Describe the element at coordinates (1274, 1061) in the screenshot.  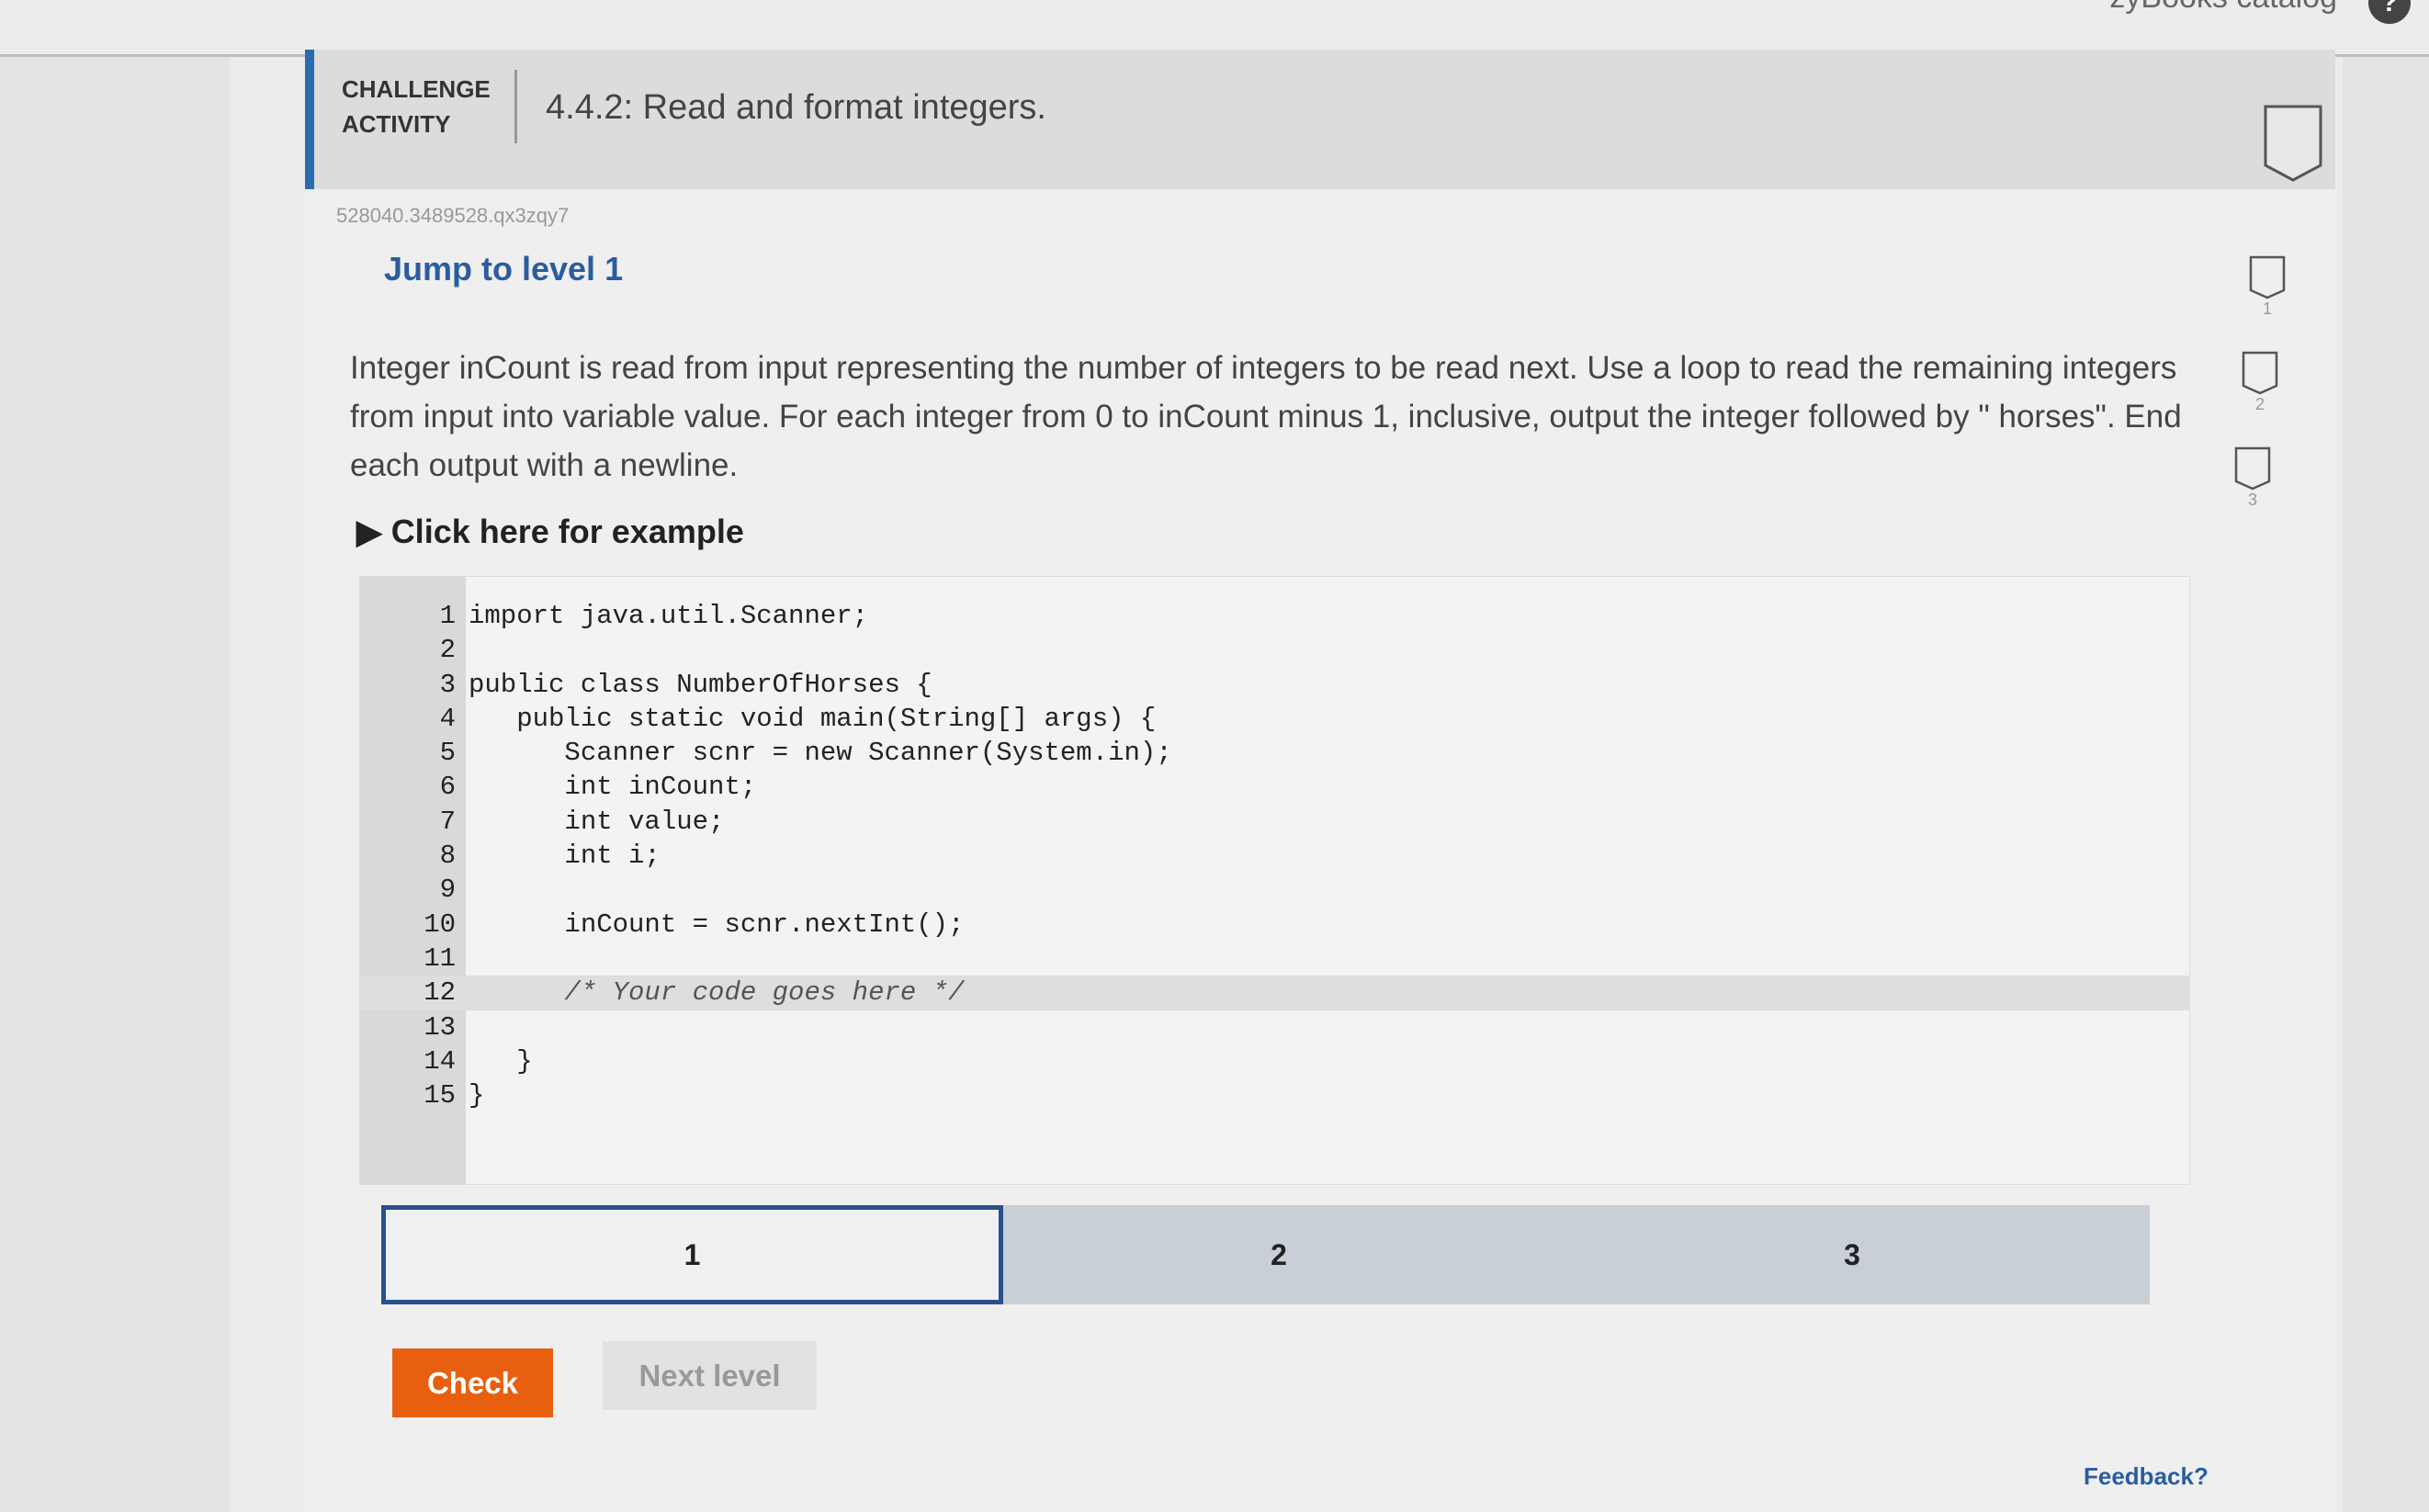
I see `code-line: 14 }` at that location.